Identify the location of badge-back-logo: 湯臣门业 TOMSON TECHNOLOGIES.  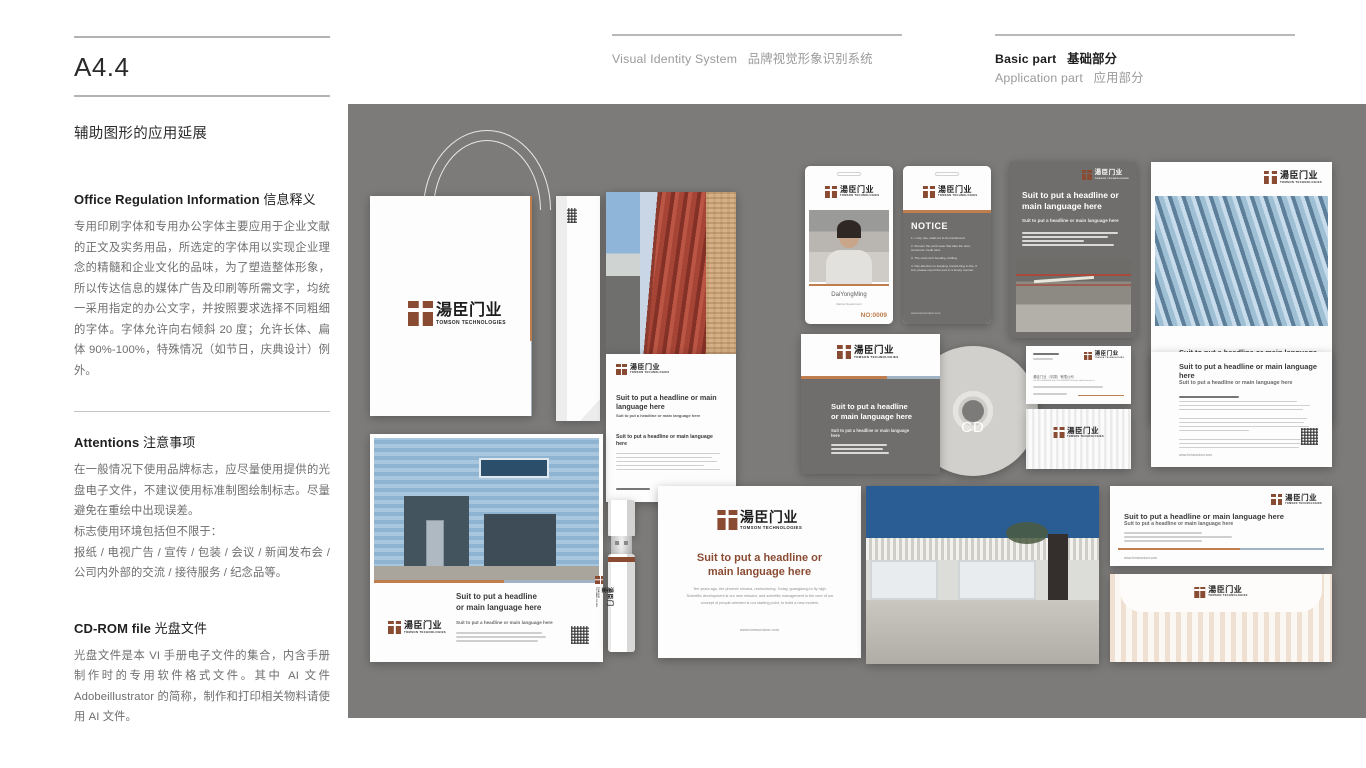
(950, 192).